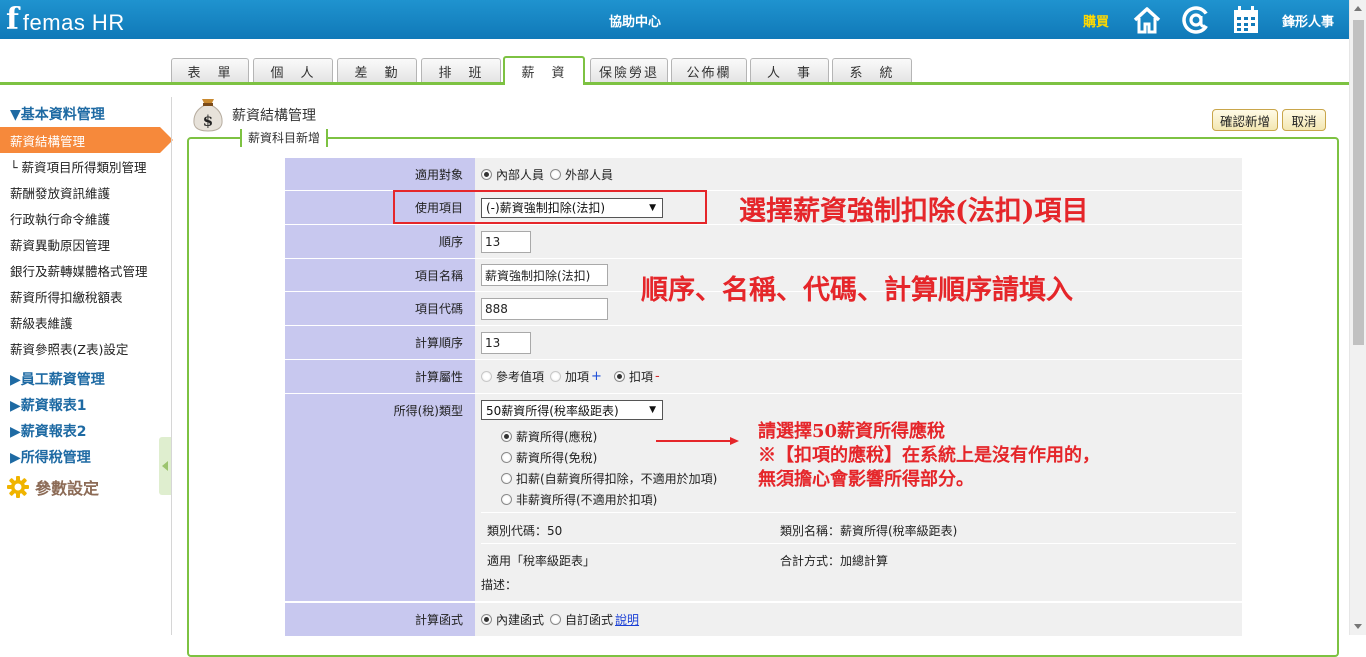 This screenshot has width=1366, height=657. Describe the element at coordinates (85, 348) in the screenshot. I see `sidebar-item-z-table: 薪資參照表(Z表)設定` at that location.